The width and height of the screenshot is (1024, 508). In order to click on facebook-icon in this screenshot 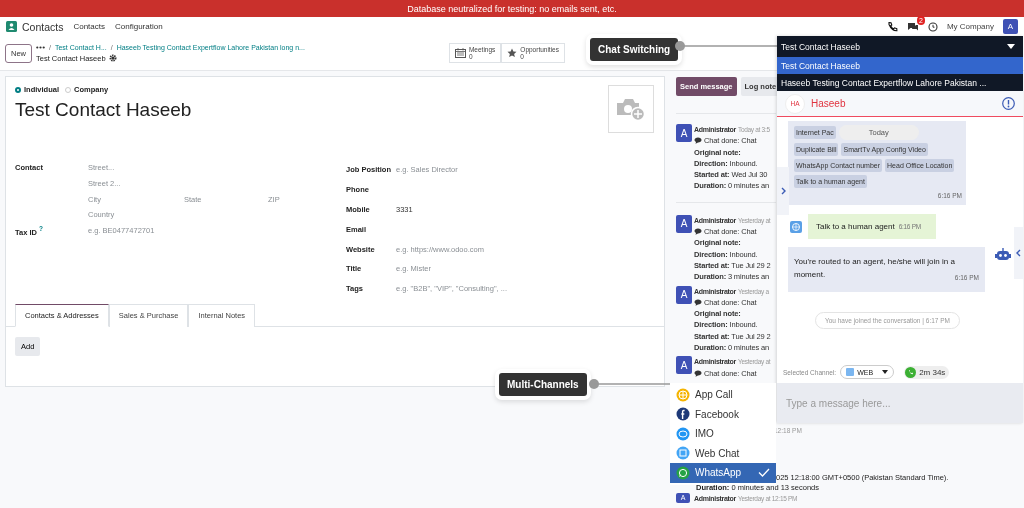, I will do `click(683, 414)`.